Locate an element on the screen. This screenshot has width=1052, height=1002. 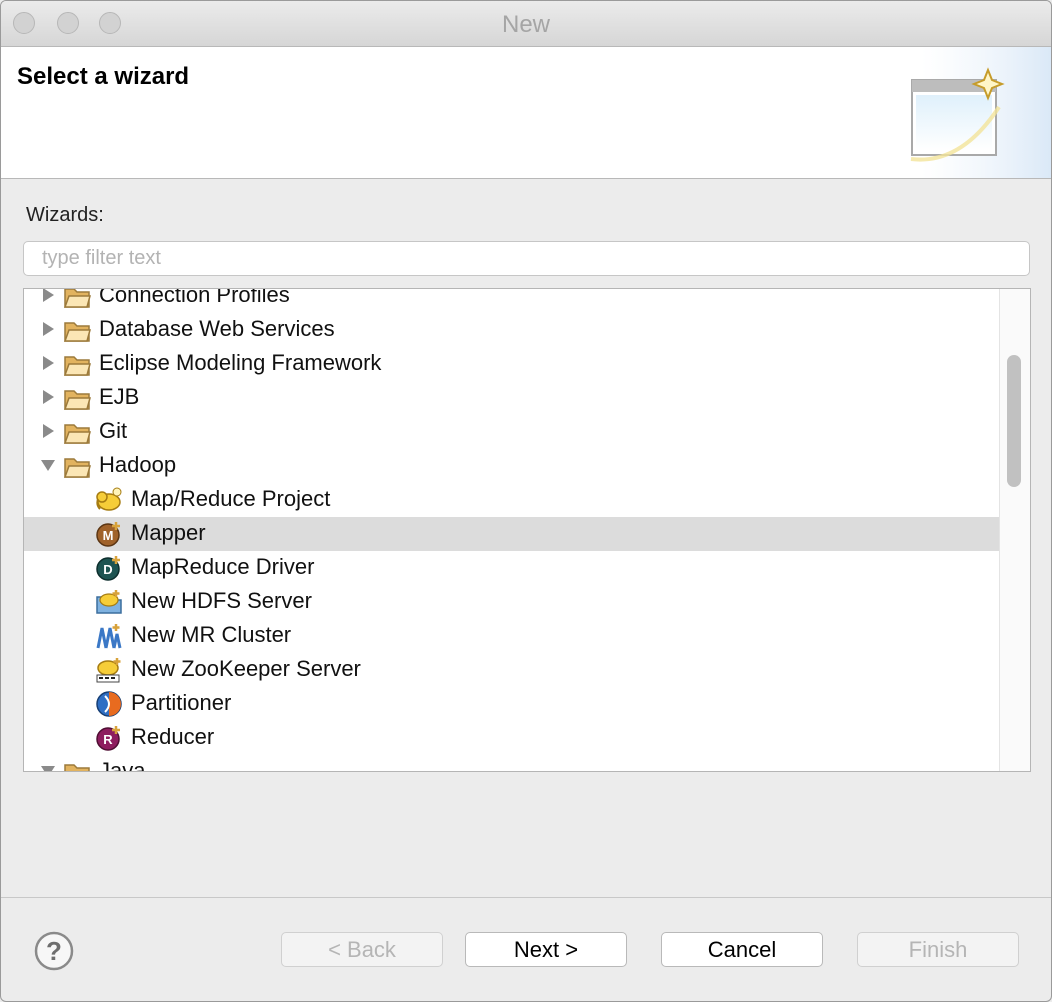
button-bar-divider is located at coordinates (526, 897).